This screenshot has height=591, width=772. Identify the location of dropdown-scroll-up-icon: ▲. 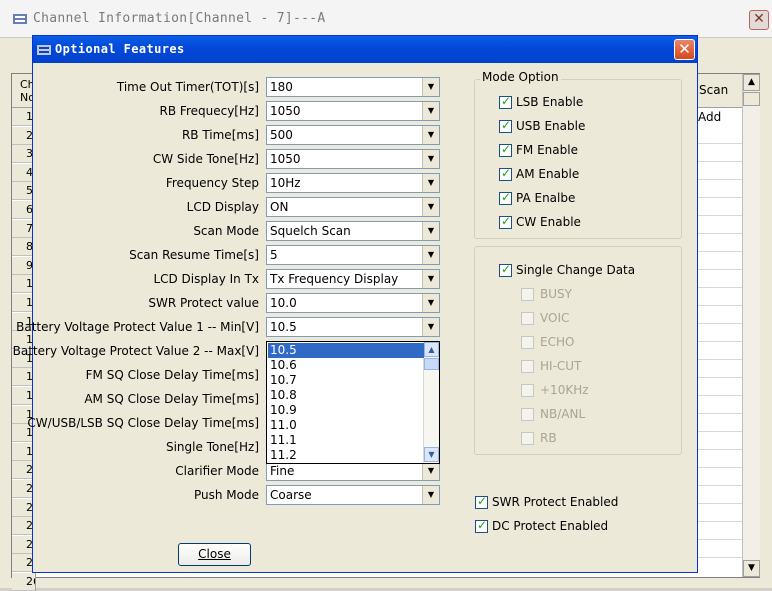
(431, 349).